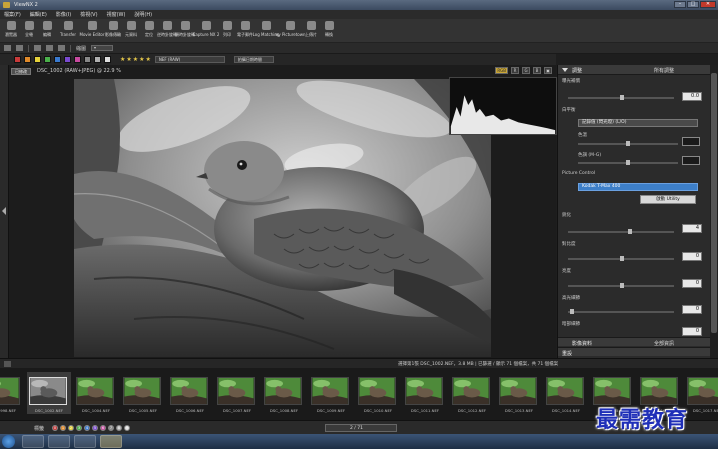 The width and height of the screenshot is (718, 449). I want to click on label-button-8: 8, so click(119, 428).